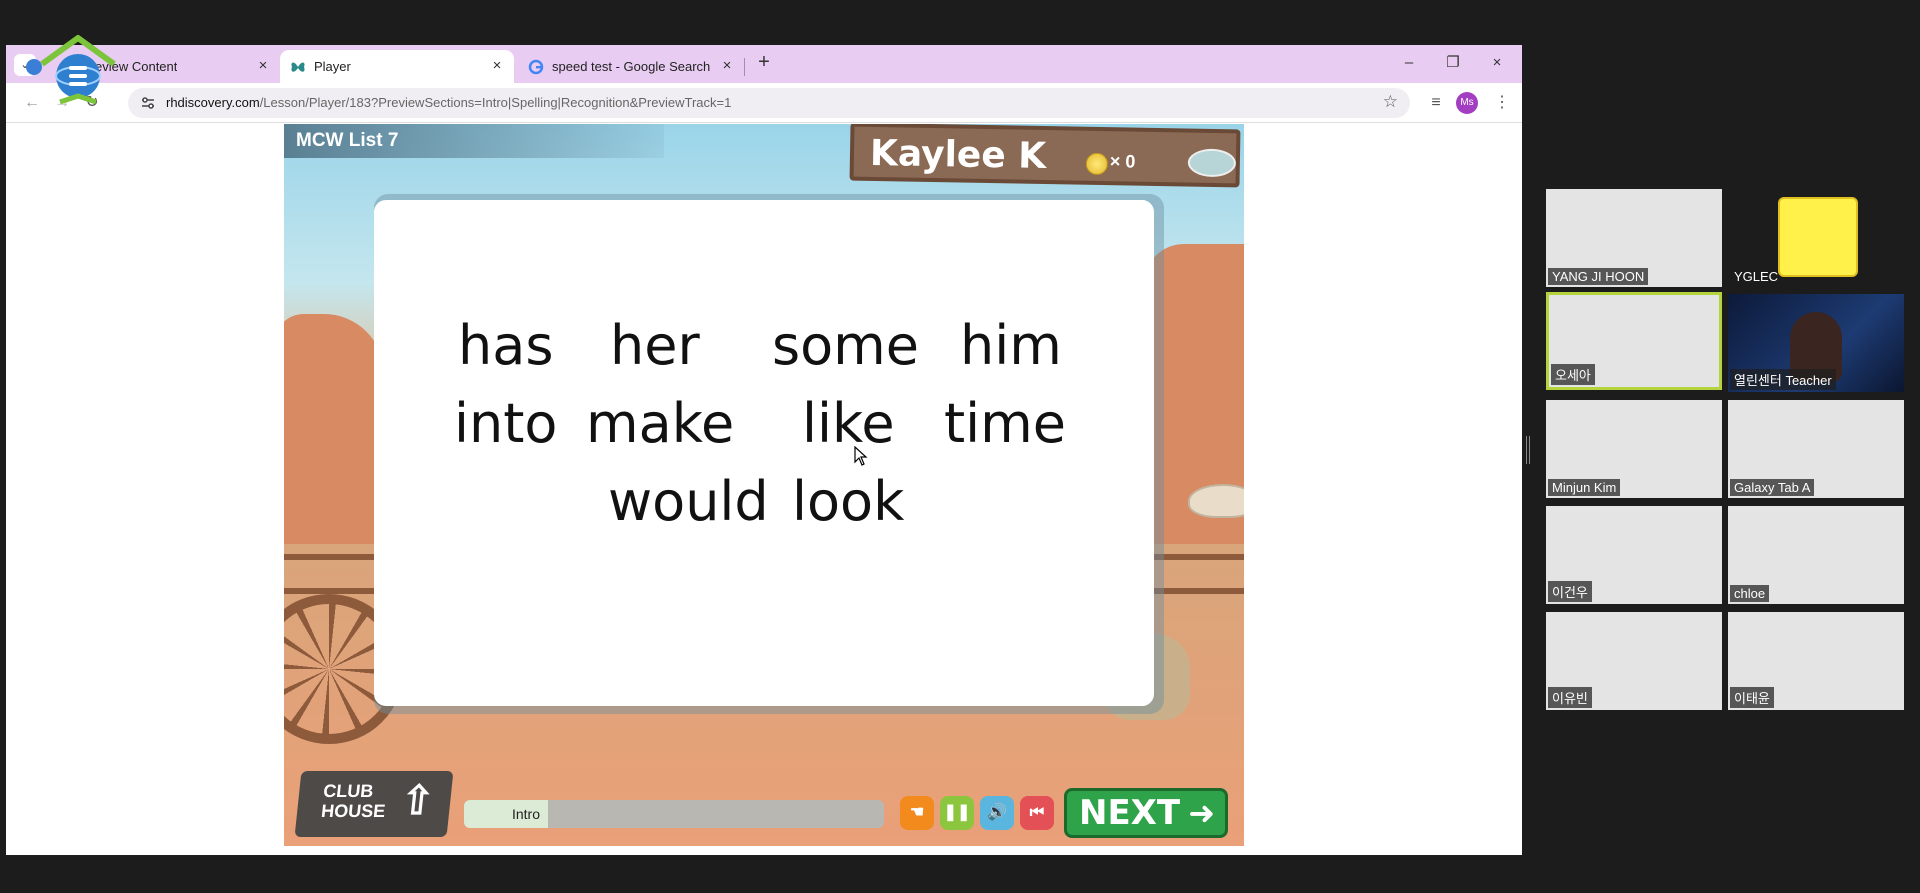 This screenshot has height=893, width=1920. I want to click on pause-button: ❚❚, so click(957, 813).